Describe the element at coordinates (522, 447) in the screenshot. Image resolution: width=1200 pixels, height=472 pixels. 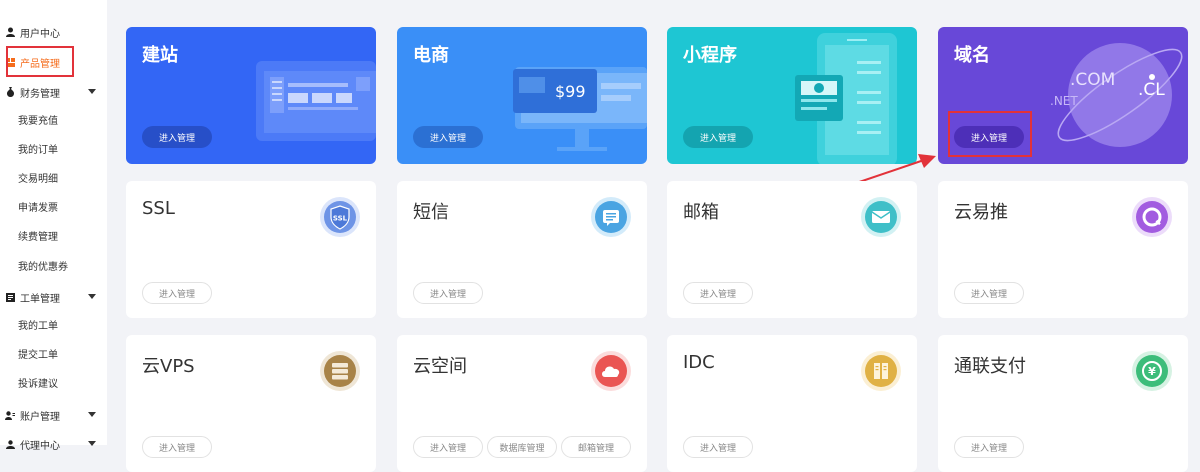
I see `database-manage-button: 数据库管理` at that location.